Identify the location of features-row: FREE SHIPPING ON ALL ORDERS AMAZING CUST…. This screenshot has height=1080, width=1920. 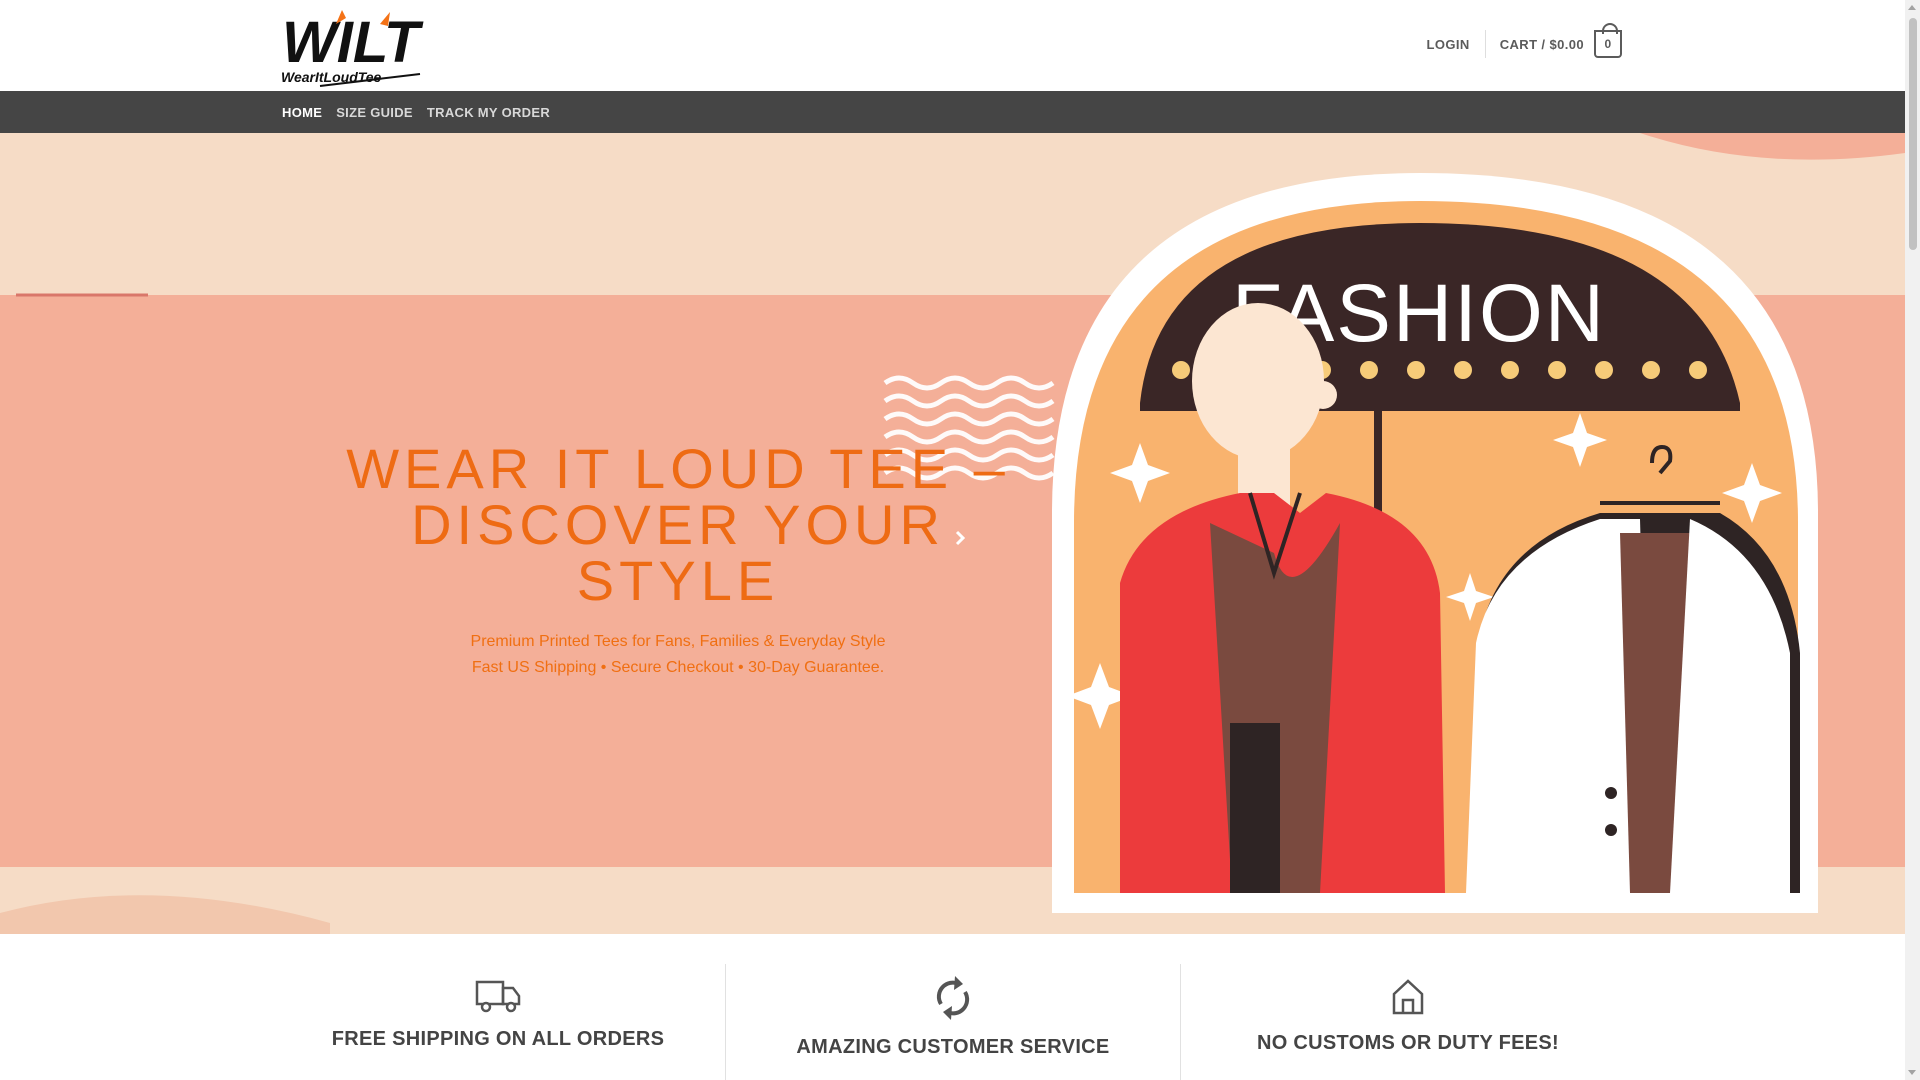
(952, 1007).